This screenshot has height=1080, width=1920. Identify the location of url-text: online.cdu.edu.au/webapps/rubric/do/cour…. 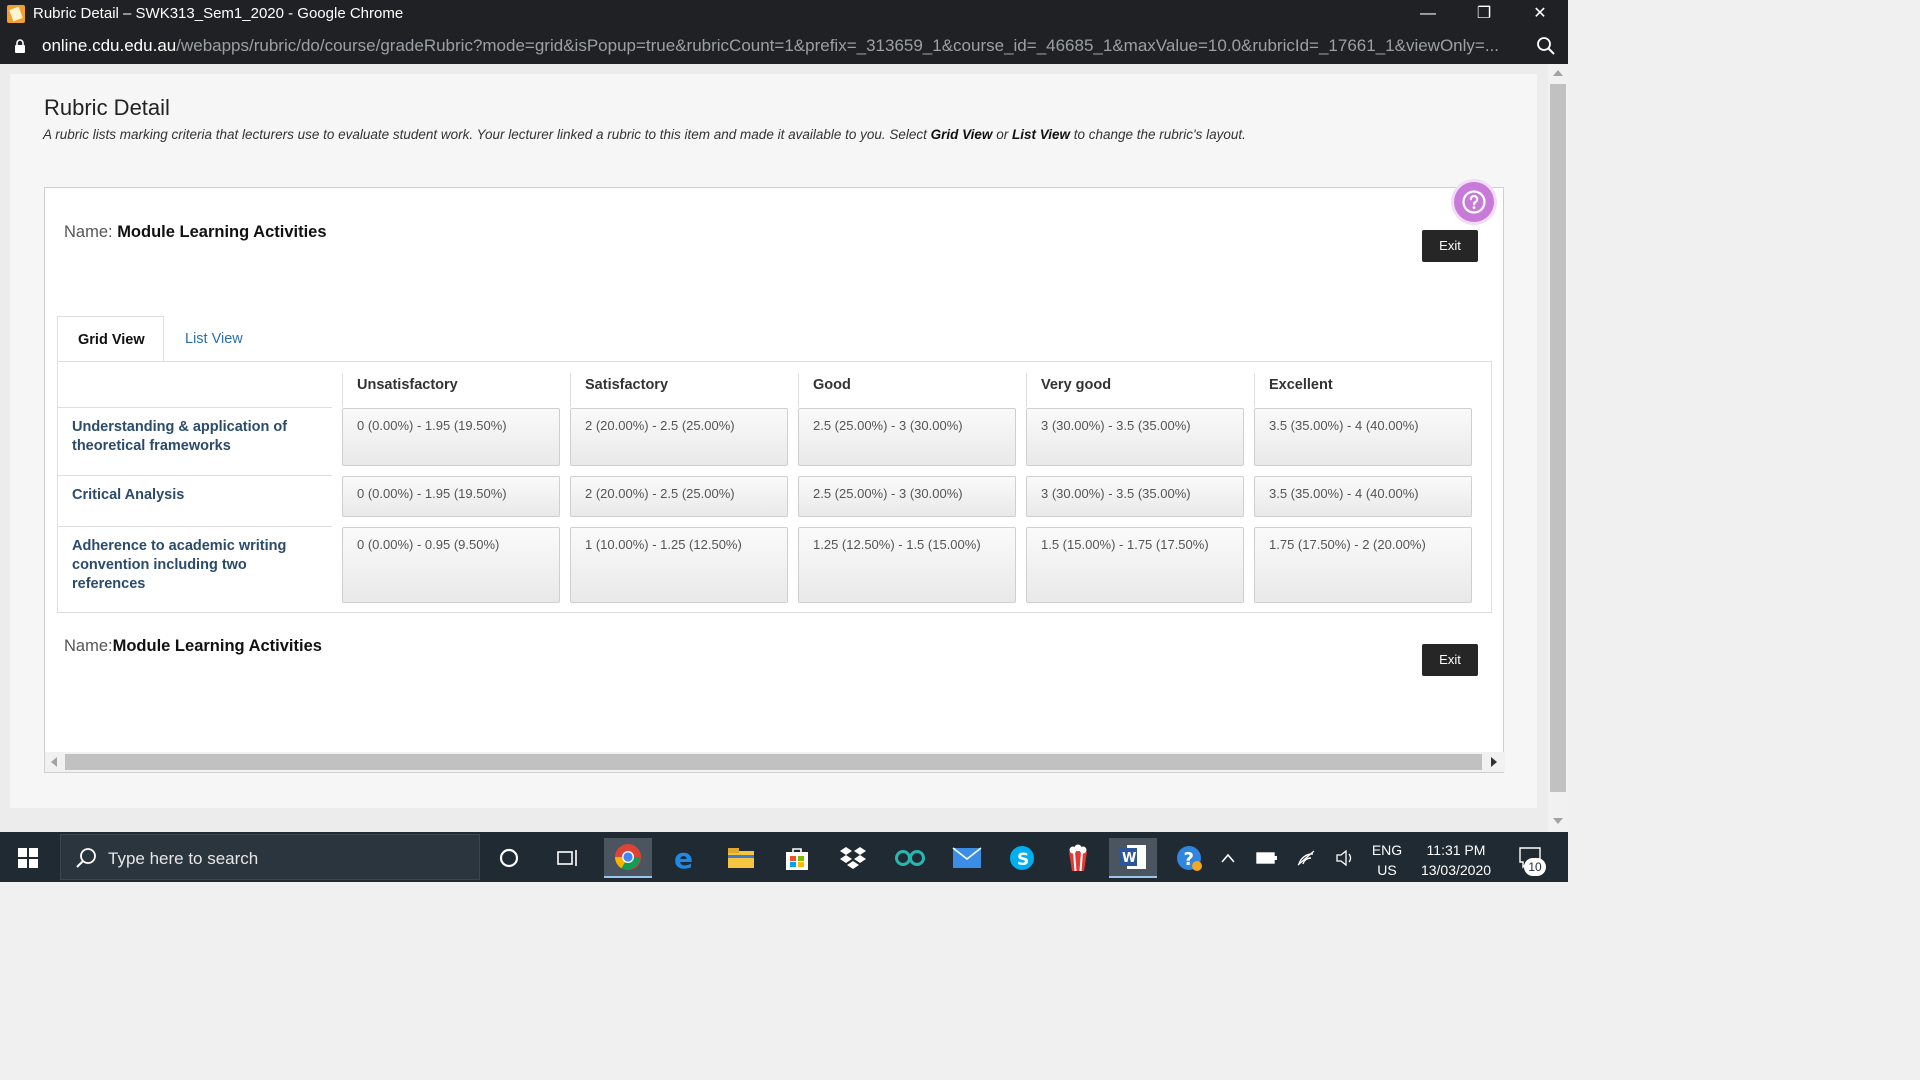
(782, 46).